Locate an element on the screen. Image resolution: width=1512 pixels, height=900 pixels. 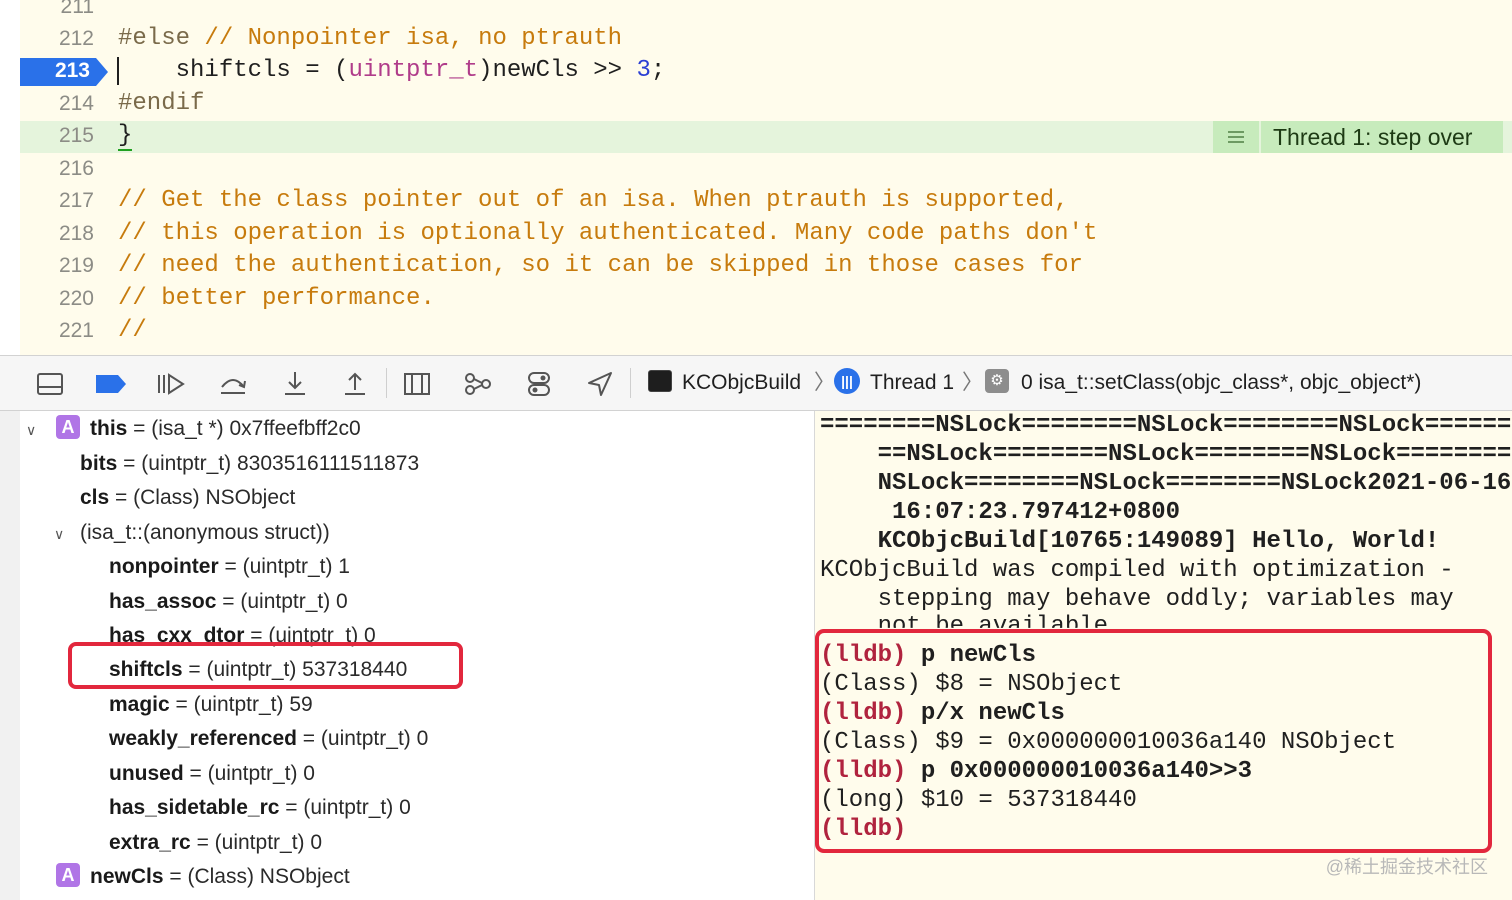
variable-row-anonymous-struct: ∨ (isa_t::(anonymous struct)) is located at coordinates (192, 533).